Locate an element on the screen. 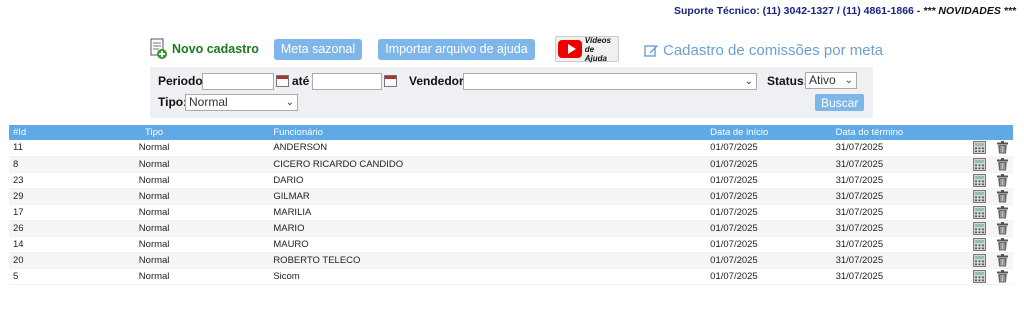 This screenshot has width=1024, height=310. youtube-icon is located at coordinates (569, 49).